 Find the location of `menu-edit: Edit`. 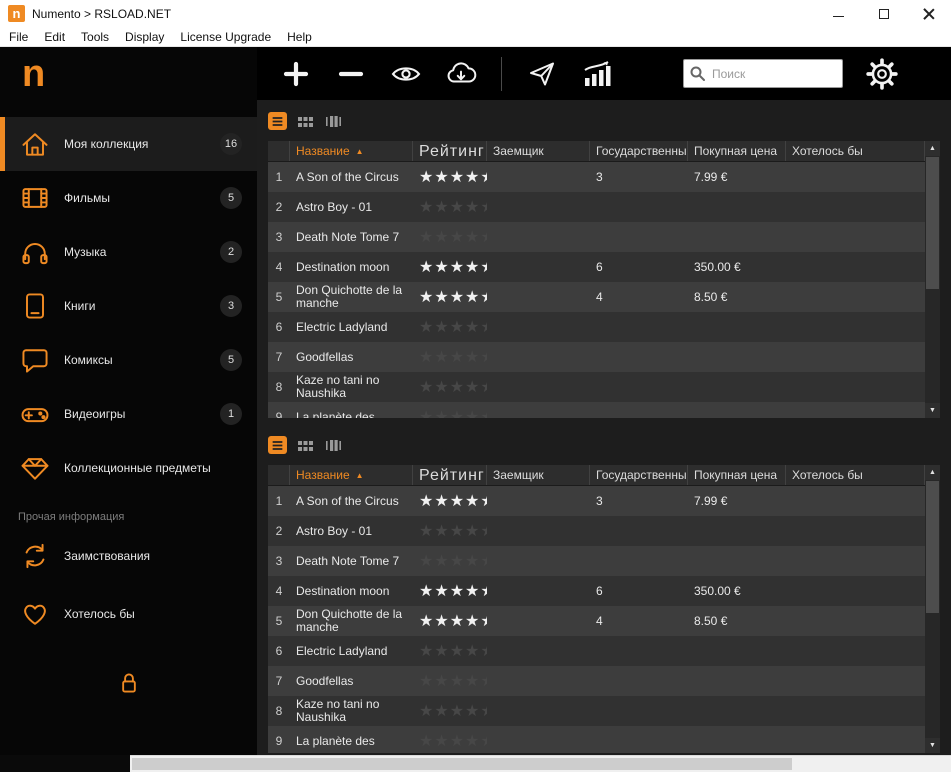

menu-edit: Edit is located at coordinates (54, 36).